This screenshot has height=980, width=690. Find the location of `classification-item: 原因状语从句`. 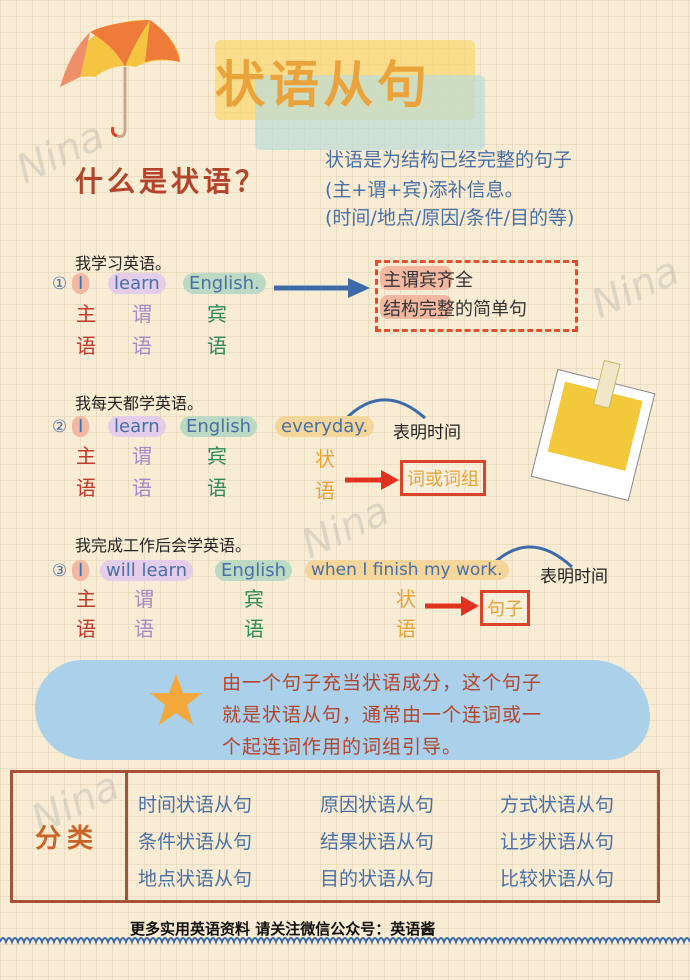

classification-item: 原因状语从句 is located at coordinates (377, 805).